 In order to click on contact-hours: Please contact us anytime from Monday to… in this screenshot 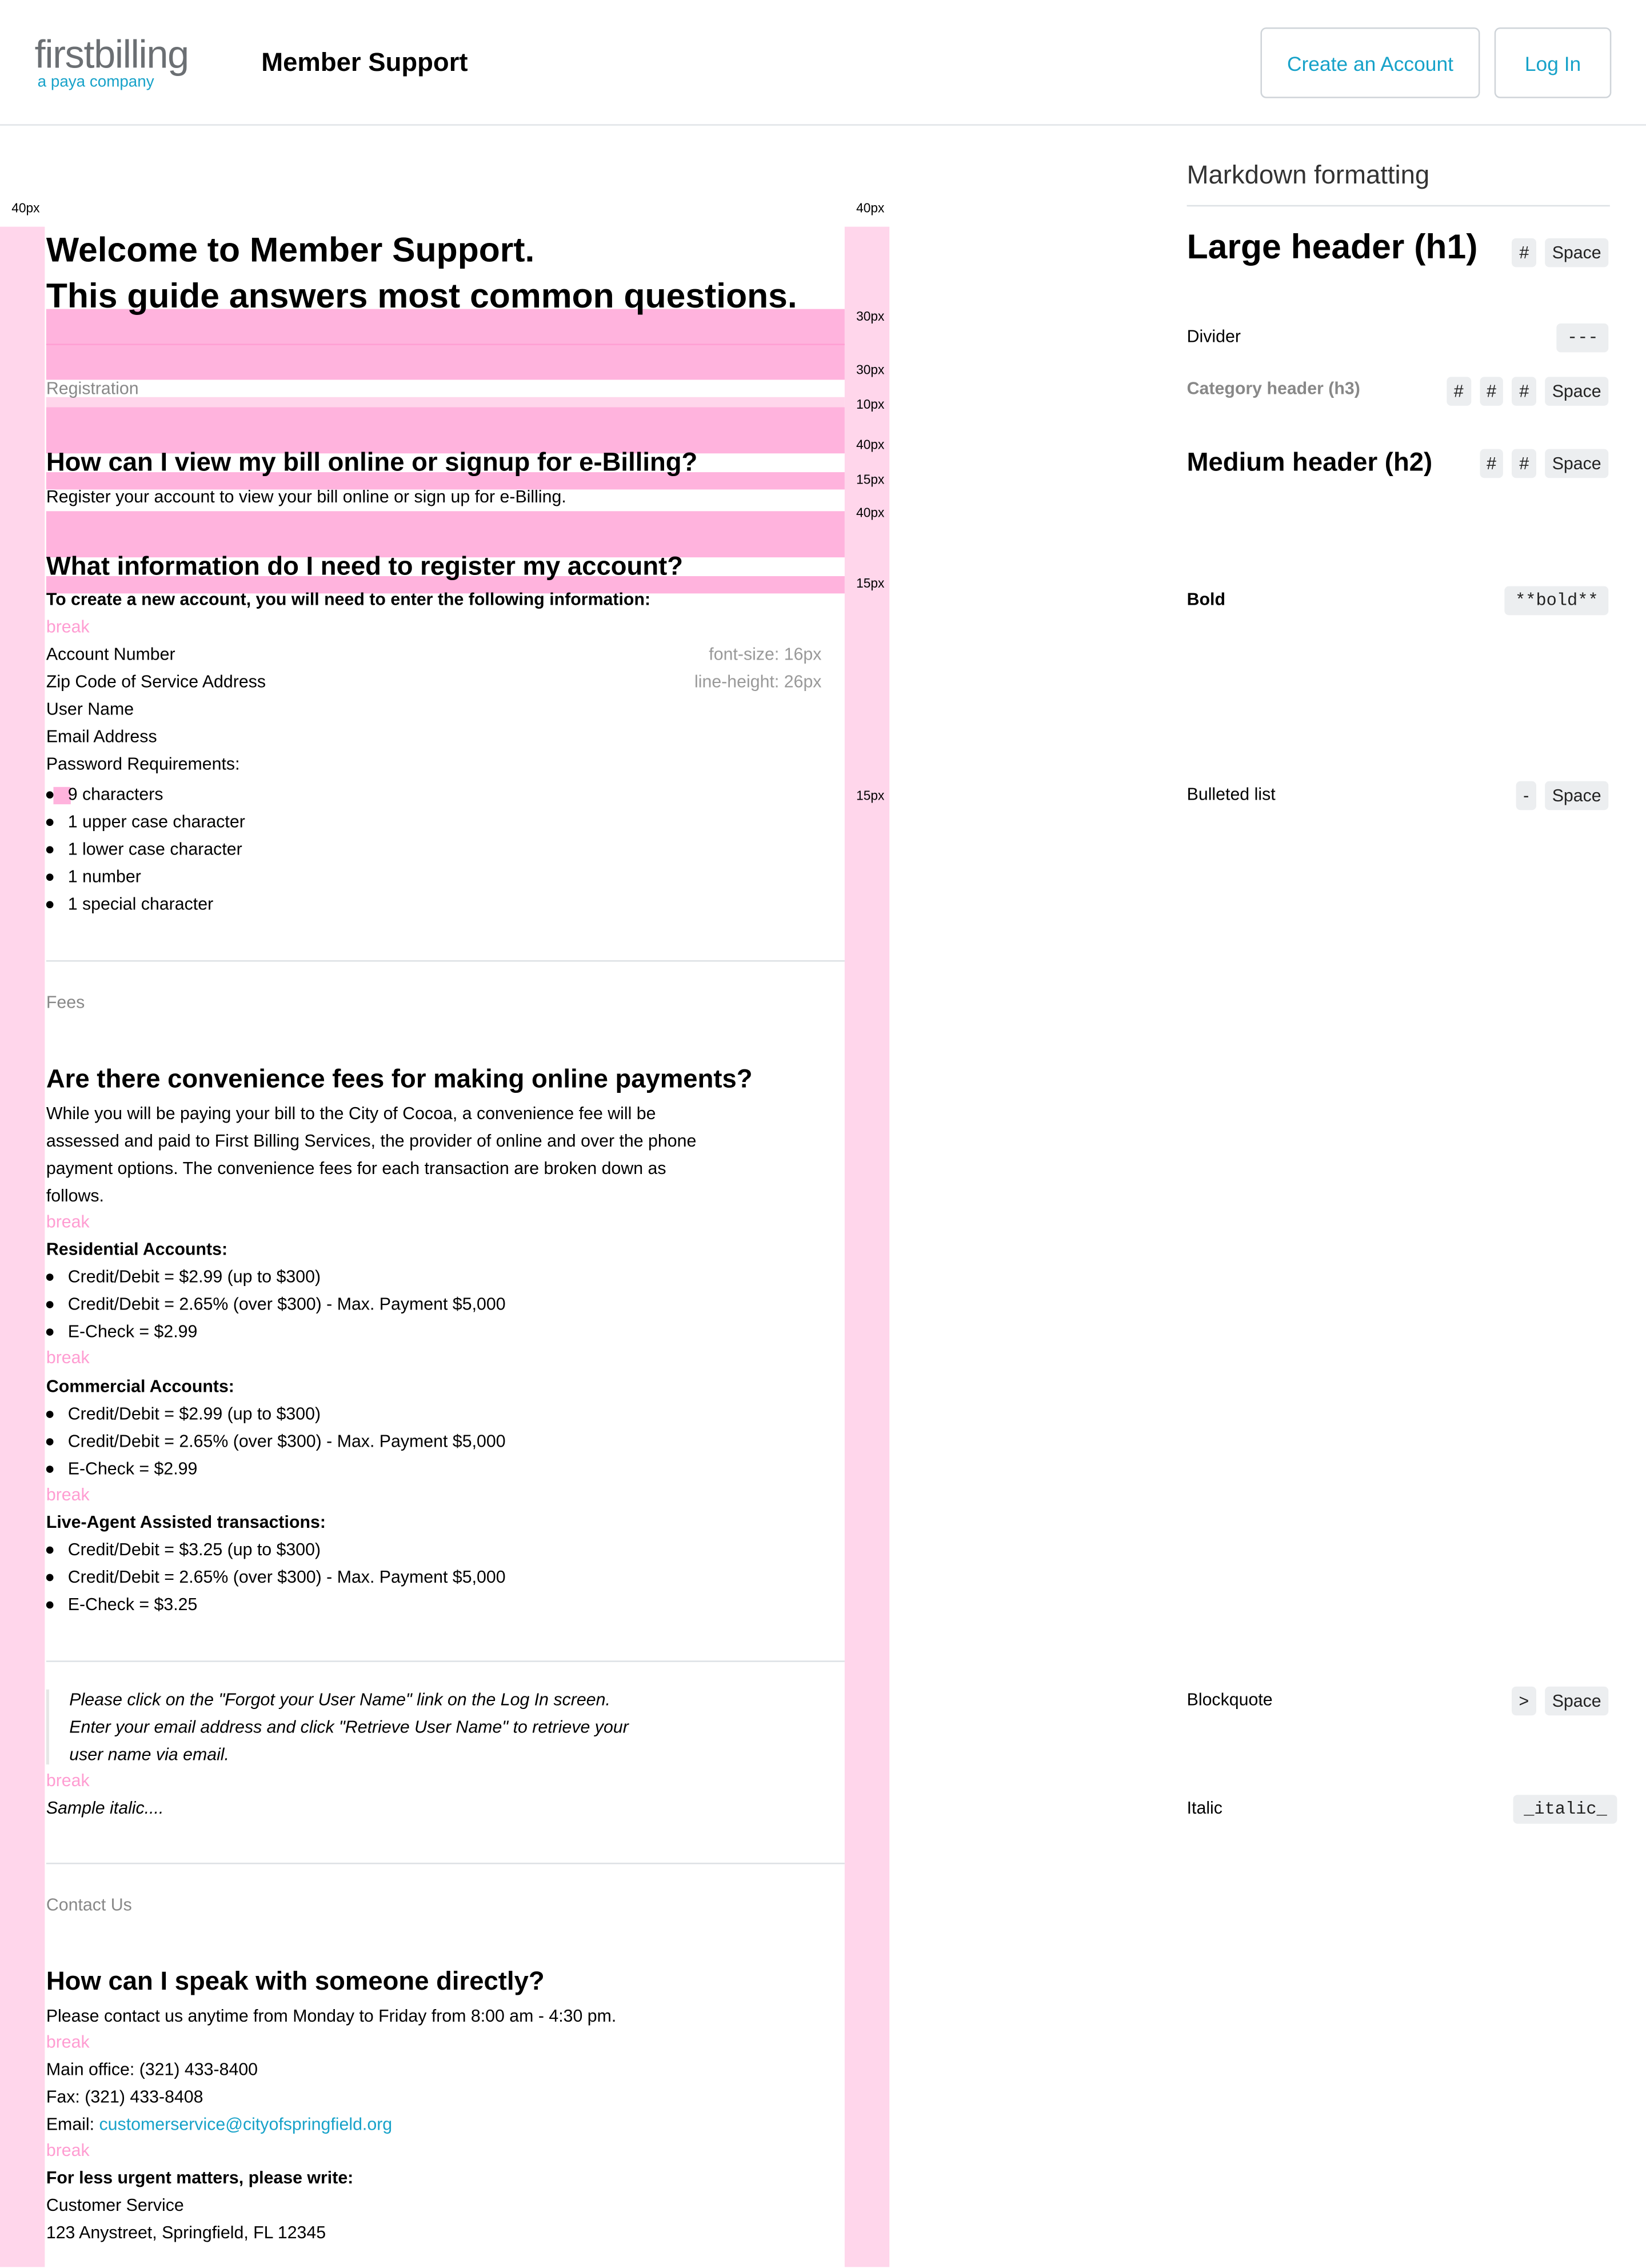, I will do `click(331, 2016)`.